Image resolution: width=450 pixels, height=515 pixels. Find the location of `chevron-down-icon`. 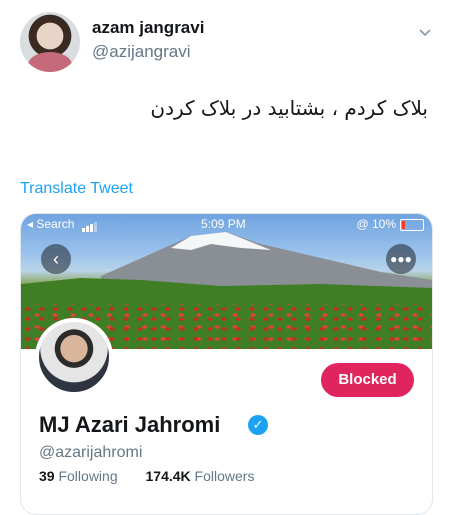

chevron-down-icon is located at coordinates (425, 33).